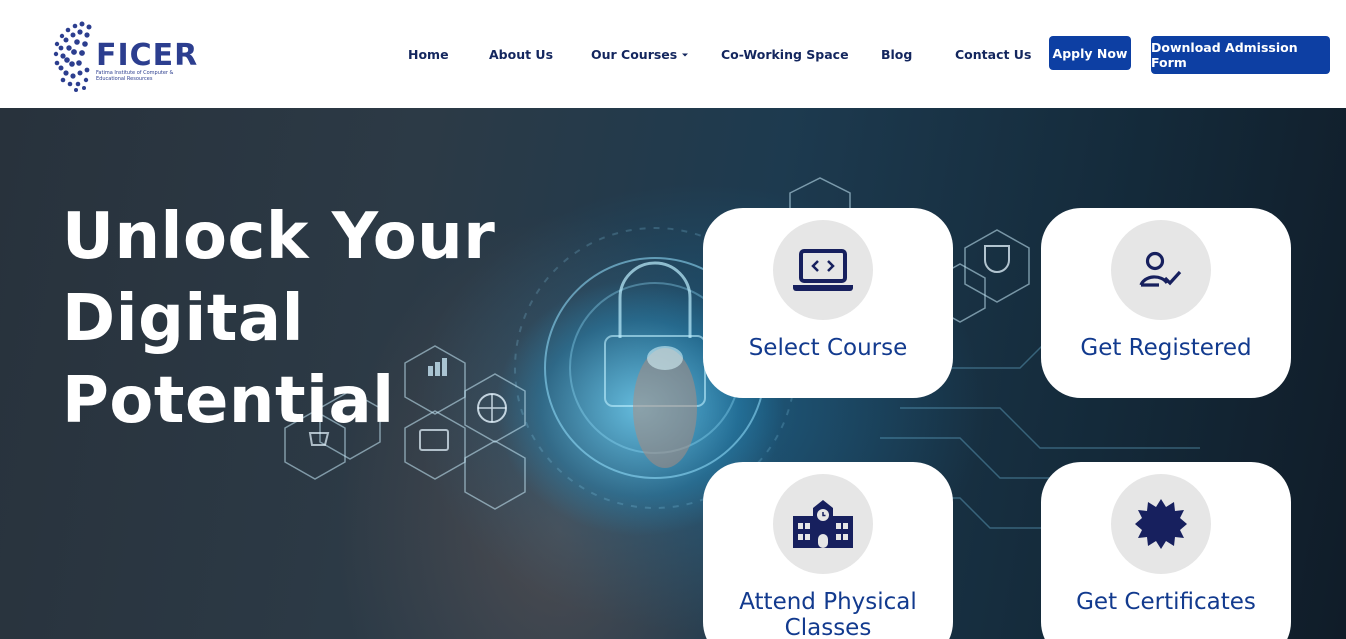  I want to click on step-label: Get Registered, so click(1166, 348).